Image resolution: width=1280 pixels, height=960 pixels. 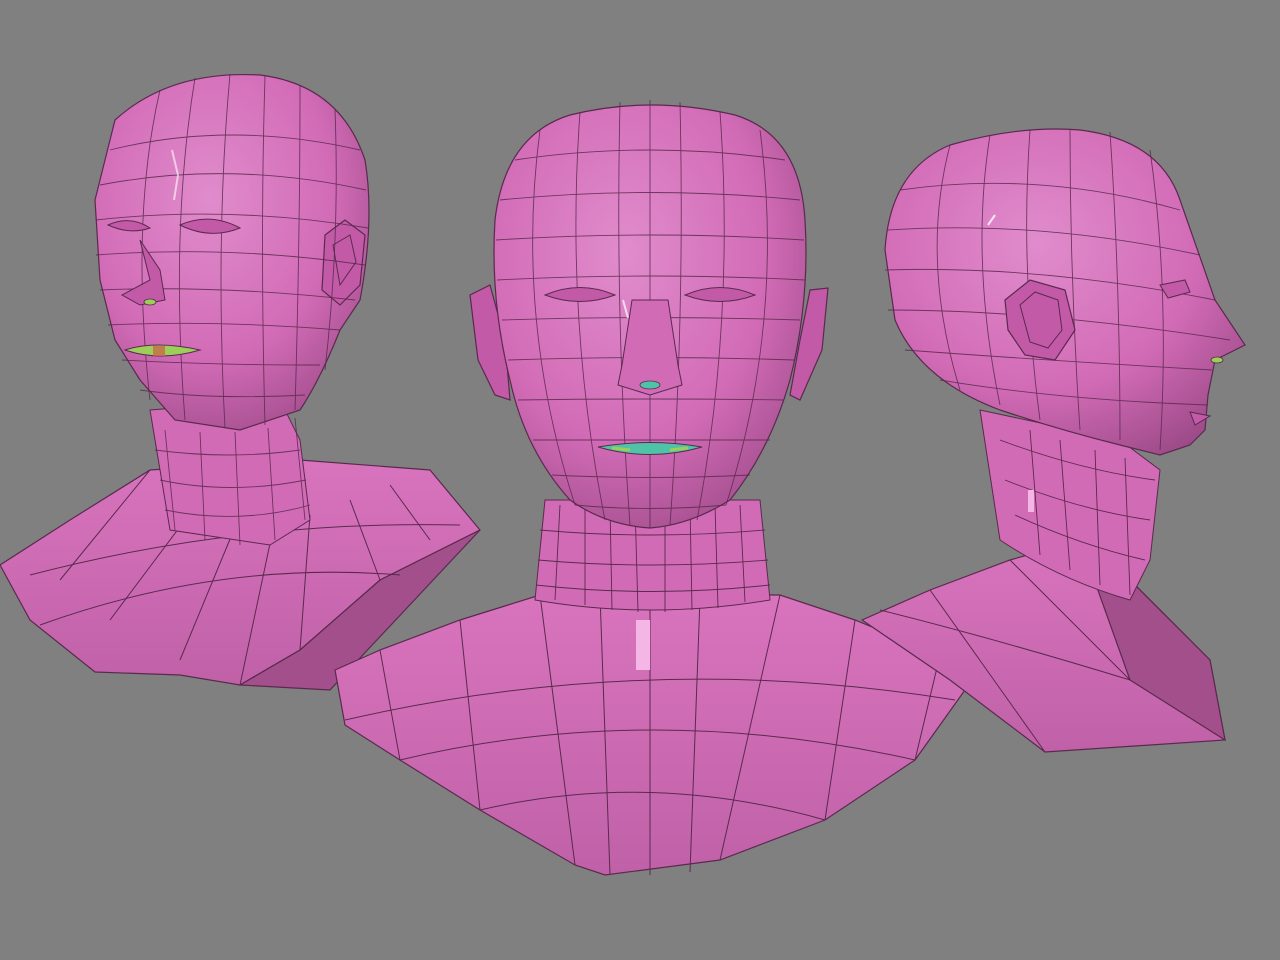 I want to click on neck-highlight, so click(x=643, y=645).